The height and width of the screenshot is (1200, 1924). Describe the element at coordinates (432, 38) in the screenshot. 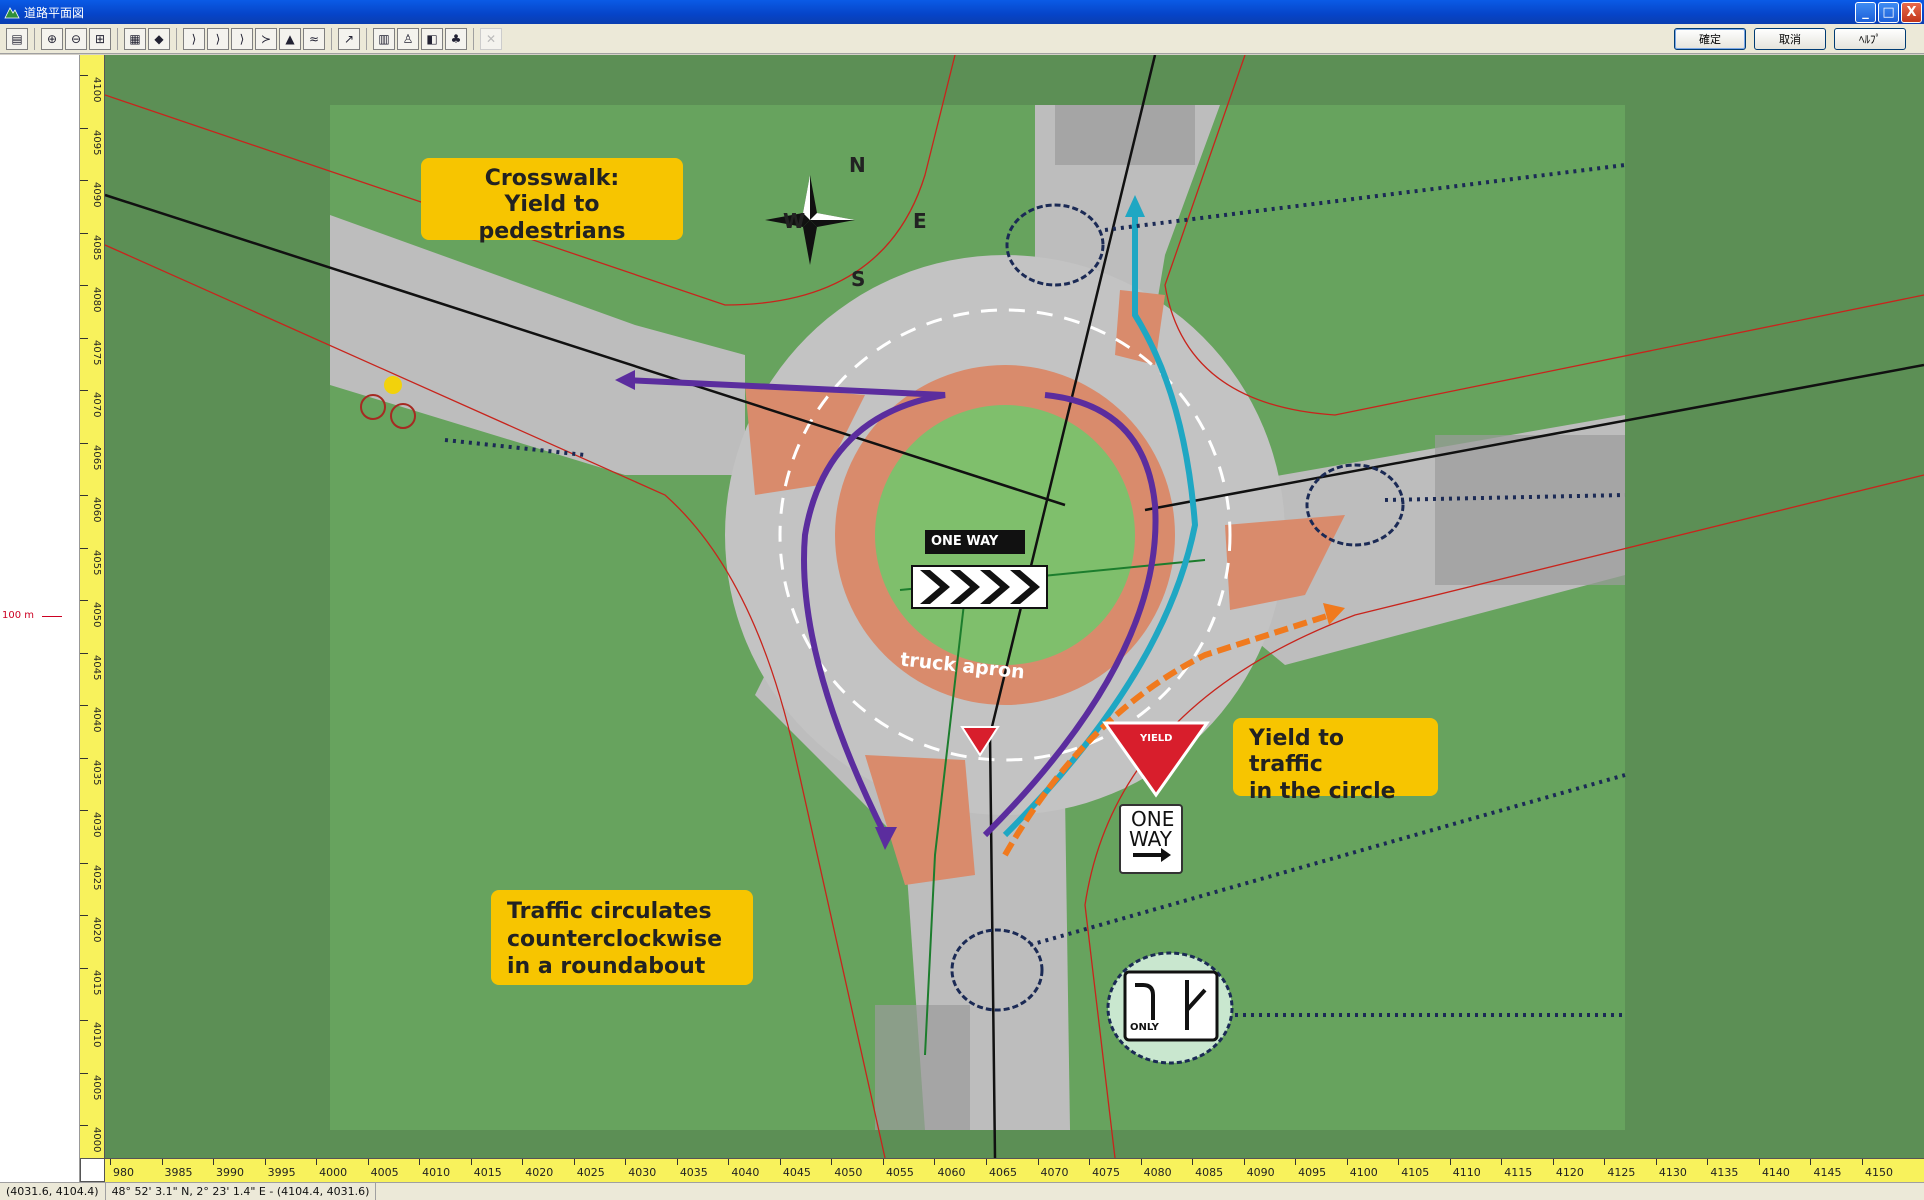

I see `layer-icon: ◧` at that location.